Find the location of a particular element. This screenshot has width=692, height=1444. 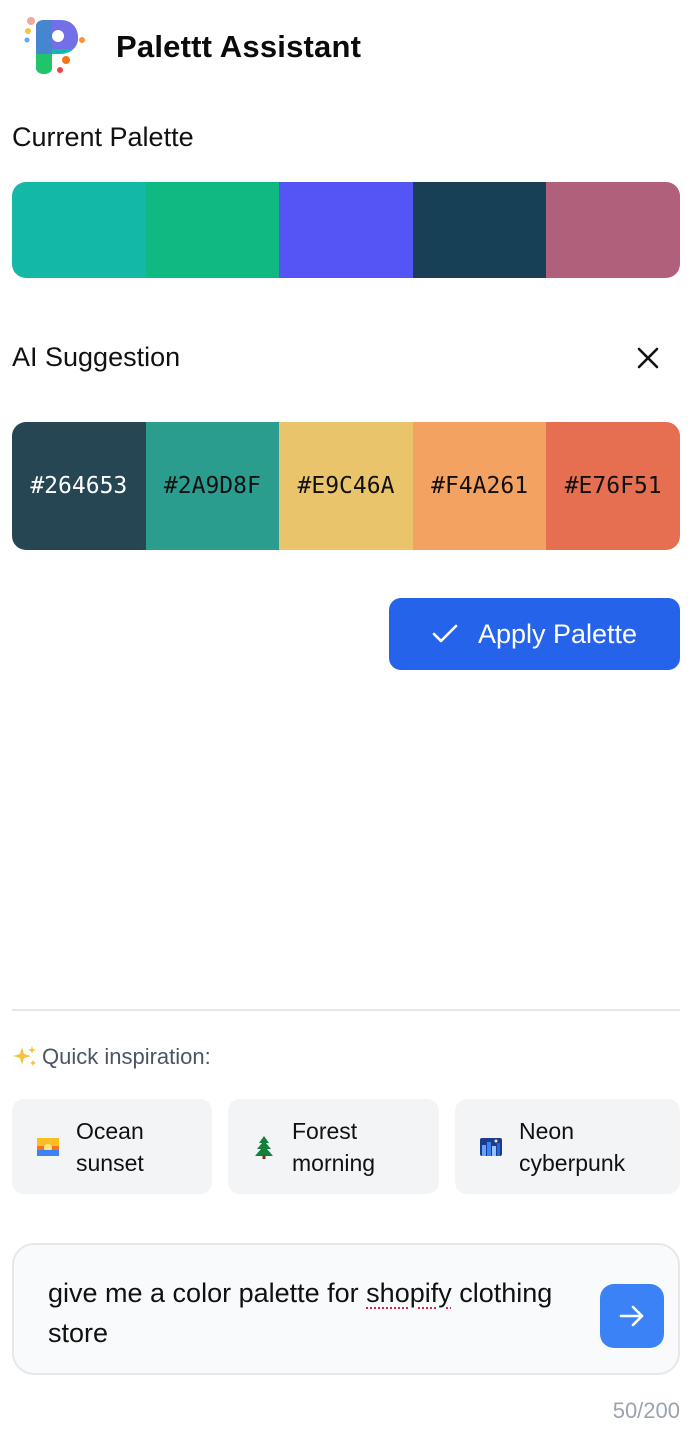

suggested-swatch: #E76F51 is located at coordinates (613, 486).